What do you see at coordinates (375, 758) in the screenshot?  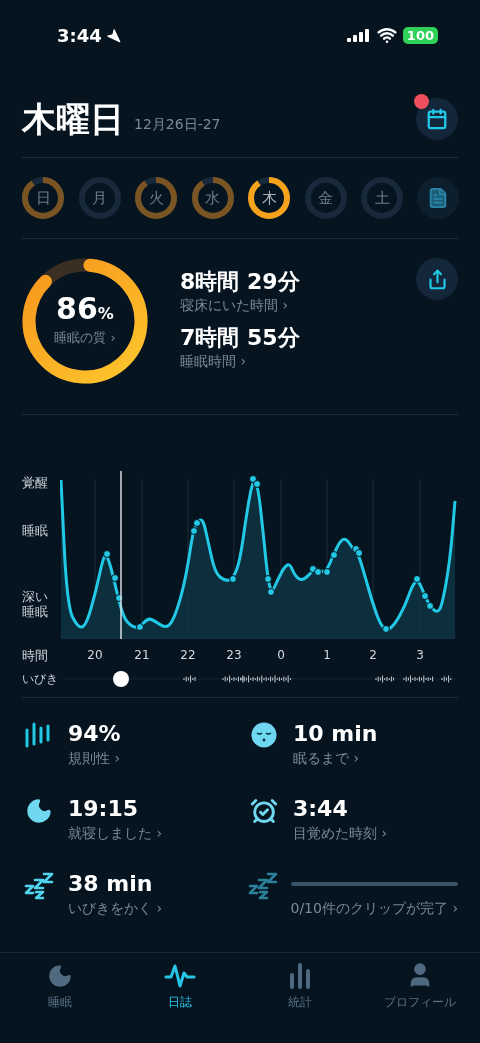 I see `stat-label: 眠るまで ›` at bounding box center [375, 758].